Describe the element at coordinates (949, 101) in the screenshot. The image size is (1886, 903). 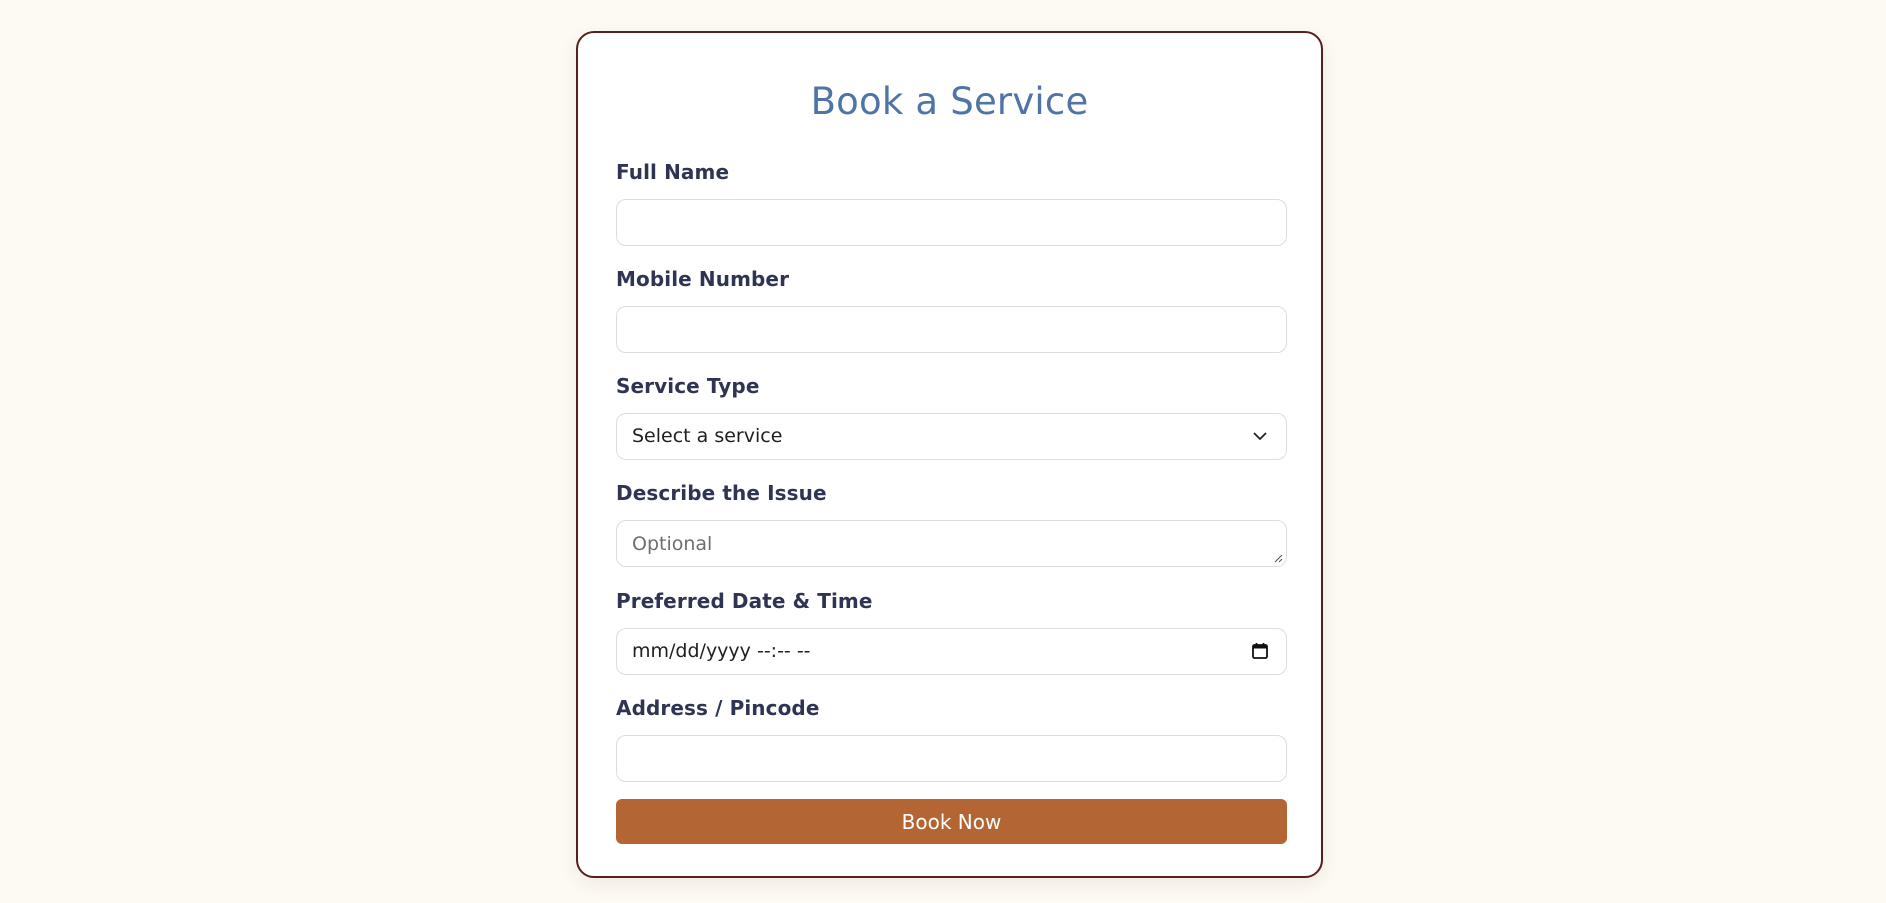
I see `form-title: Book a Service` at that location.